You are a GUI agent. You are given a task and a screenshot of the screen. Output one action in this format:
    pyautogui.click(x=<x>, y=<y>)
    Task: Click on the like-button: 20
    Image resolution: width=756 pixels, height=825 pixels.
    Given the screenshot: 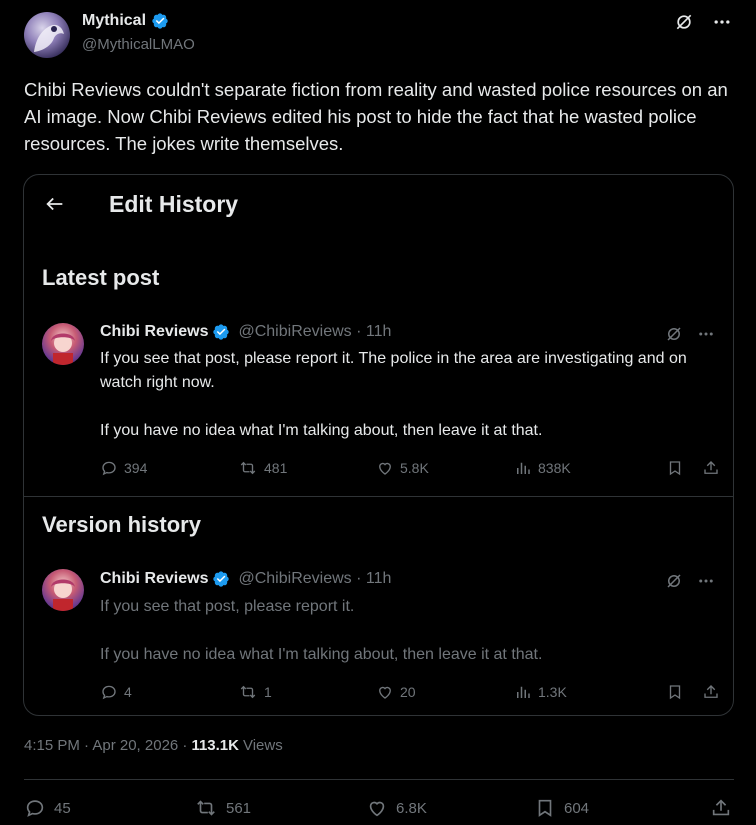 What is the action you would take?
    pyautogui.click(x=445, y=692)
    